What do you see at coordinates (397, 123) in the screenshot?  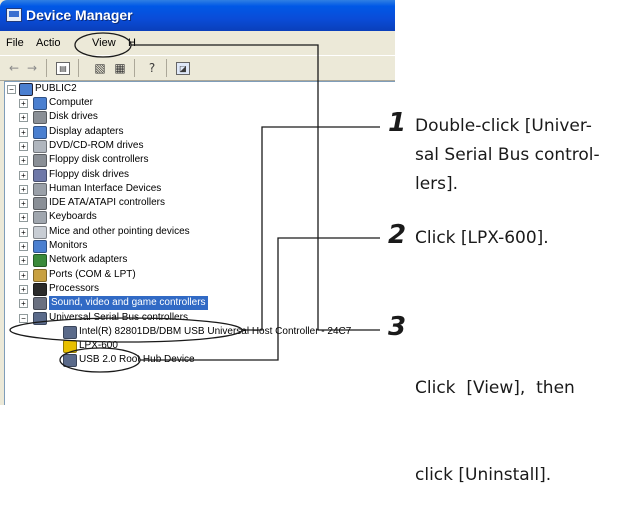 I see `step1-number: 1` at bounding box center [397, 123].